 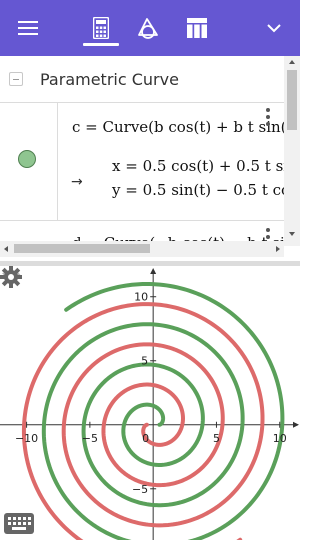 I want to click on table-icon, so click(x=197, y=28).